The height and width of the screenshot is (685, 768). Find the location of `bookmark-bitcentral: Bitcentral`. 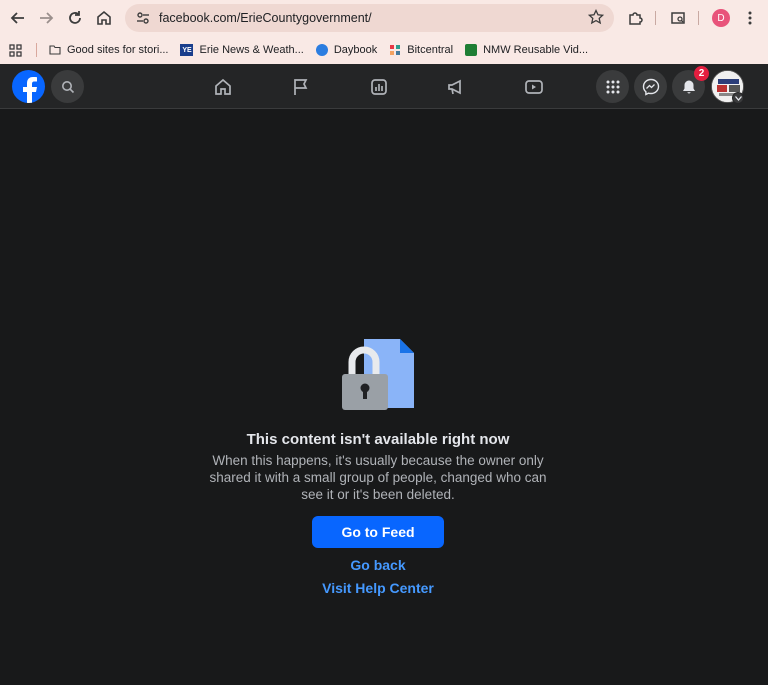

bookmark-bitcentral: Bitcentral is located at coordinates (421, 50).